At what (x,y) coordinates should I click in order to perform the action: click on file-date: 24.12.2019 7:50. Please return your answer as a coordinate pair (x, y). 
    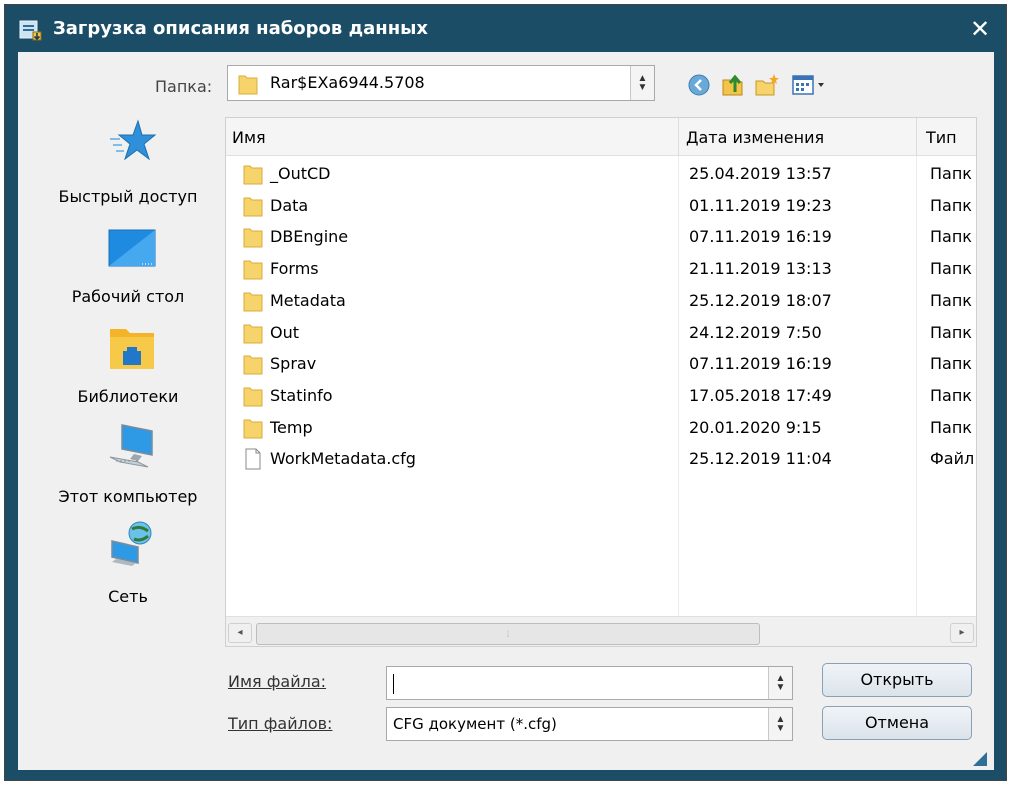
    Looking at the image, I should click on (755, 332).